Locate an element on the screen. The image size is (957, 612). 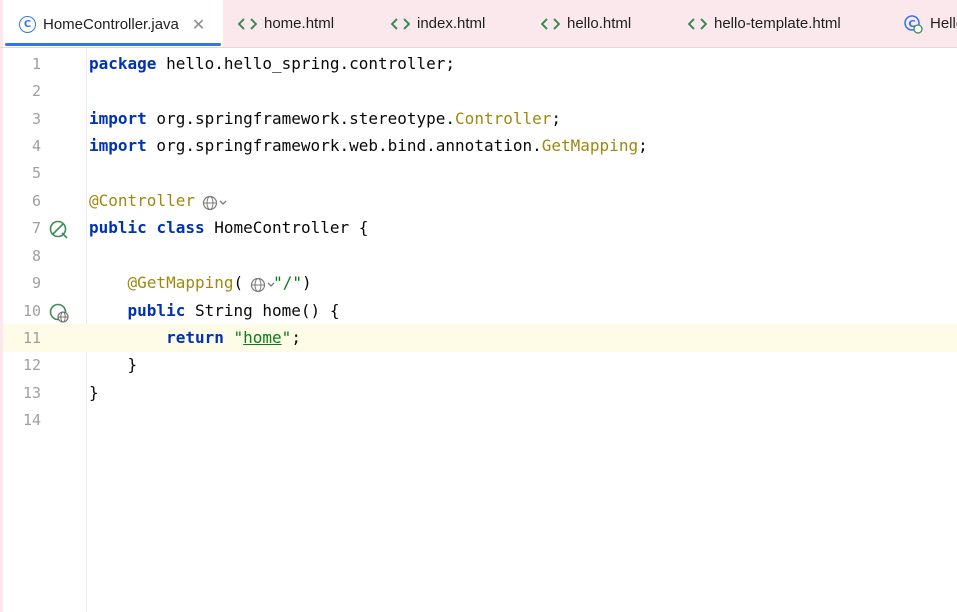
code-line: 6 @Controller is located at coordinates (480, 201).